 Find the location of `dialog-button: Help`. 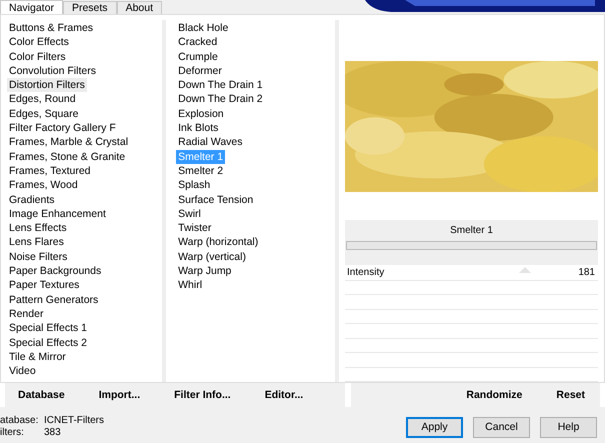

dialog-button: Help is located at coordinates (568, 427).